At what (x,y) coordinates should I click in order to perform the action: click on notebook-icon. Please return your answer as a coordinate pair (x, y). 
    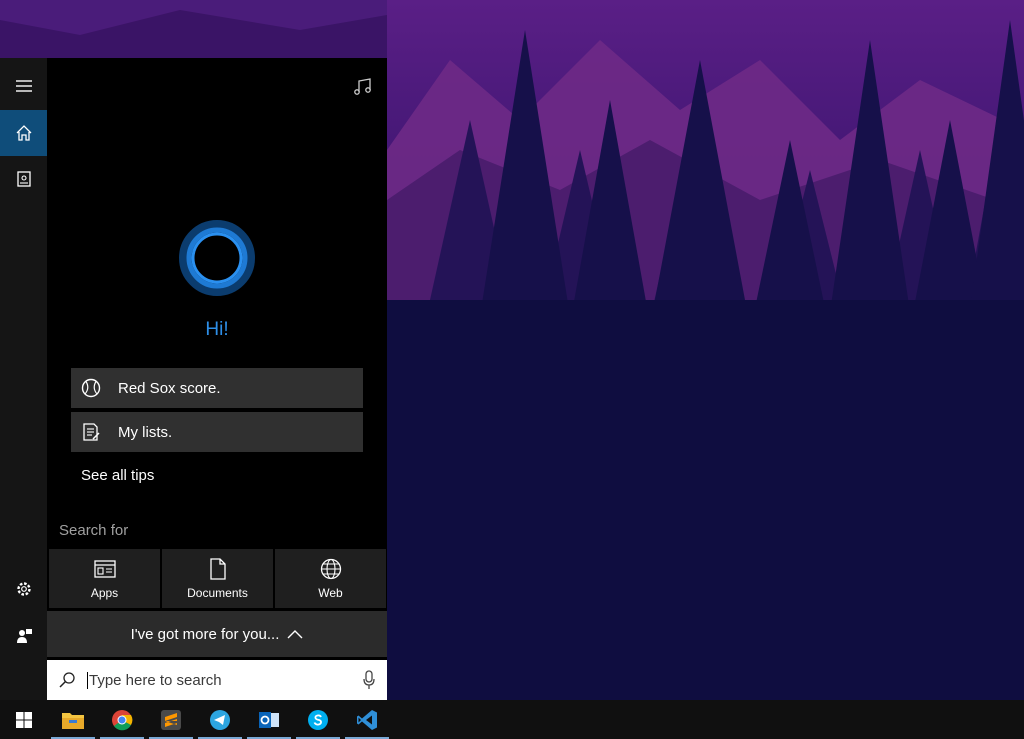
    Looking at the image, I should click on (23, 179).